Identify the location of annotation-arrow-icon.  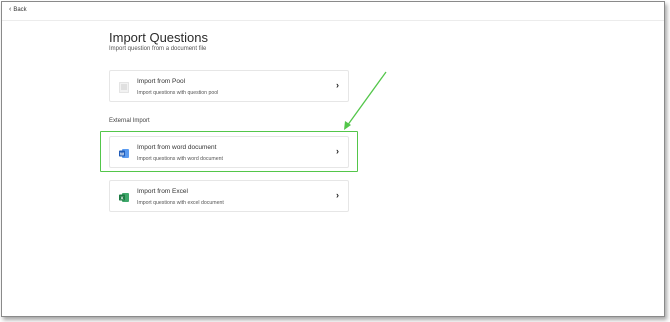
(365, 100).